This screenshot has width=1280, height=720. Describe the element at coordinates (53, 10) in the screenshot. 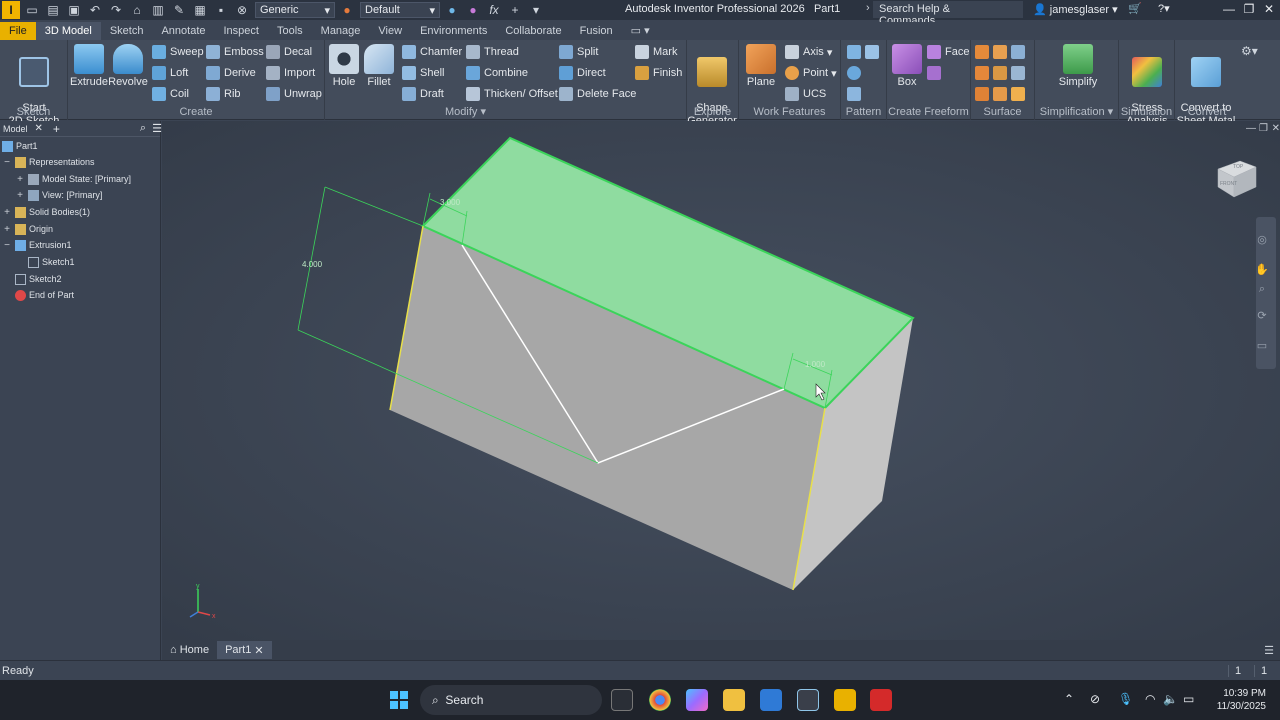

I see `open-folder-icon: ▤` at that location.